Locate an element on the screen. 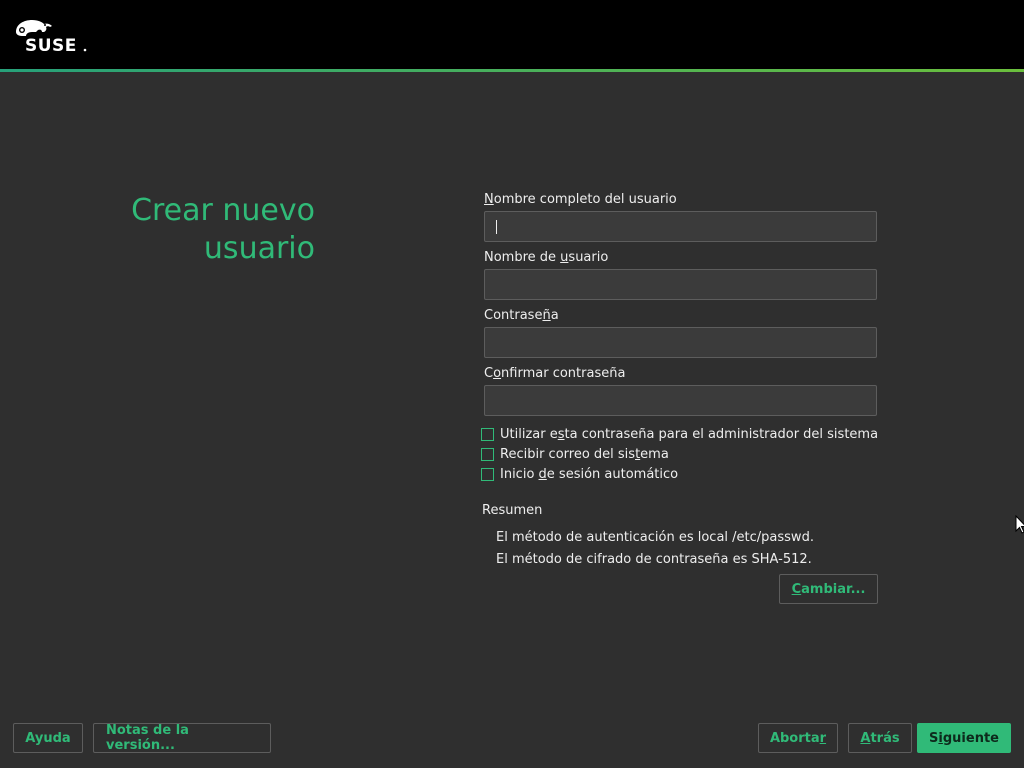  header-accent-line is located at coordinates (512, 70).